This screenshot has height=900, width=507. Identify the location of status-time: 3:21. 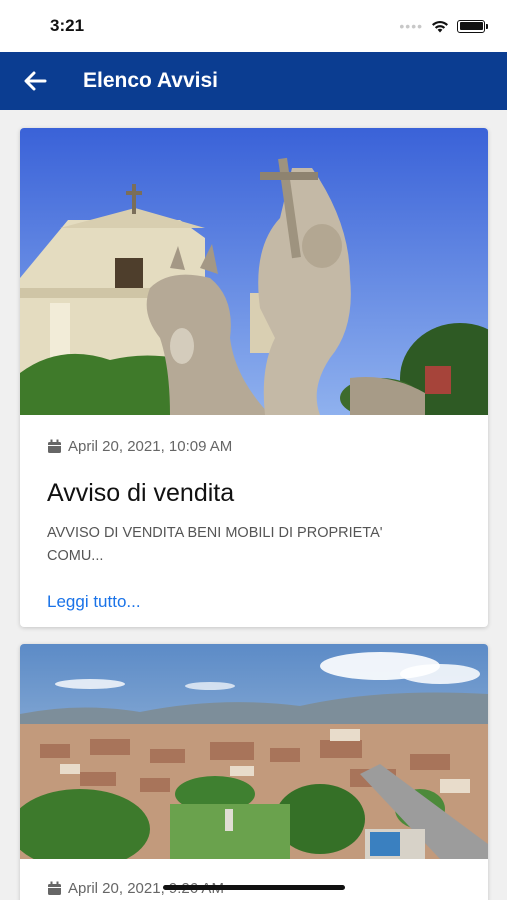
(67, 25).